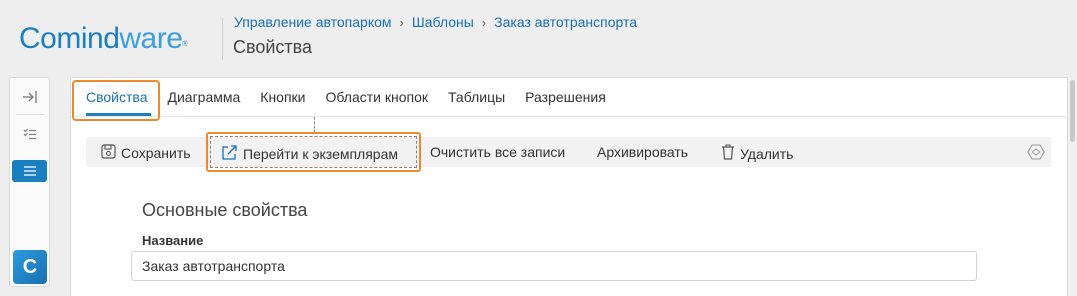 The height and width of the screenshot is (296, 1077). I want to click on archive-button-label: Архивировать, so click(643, 152).